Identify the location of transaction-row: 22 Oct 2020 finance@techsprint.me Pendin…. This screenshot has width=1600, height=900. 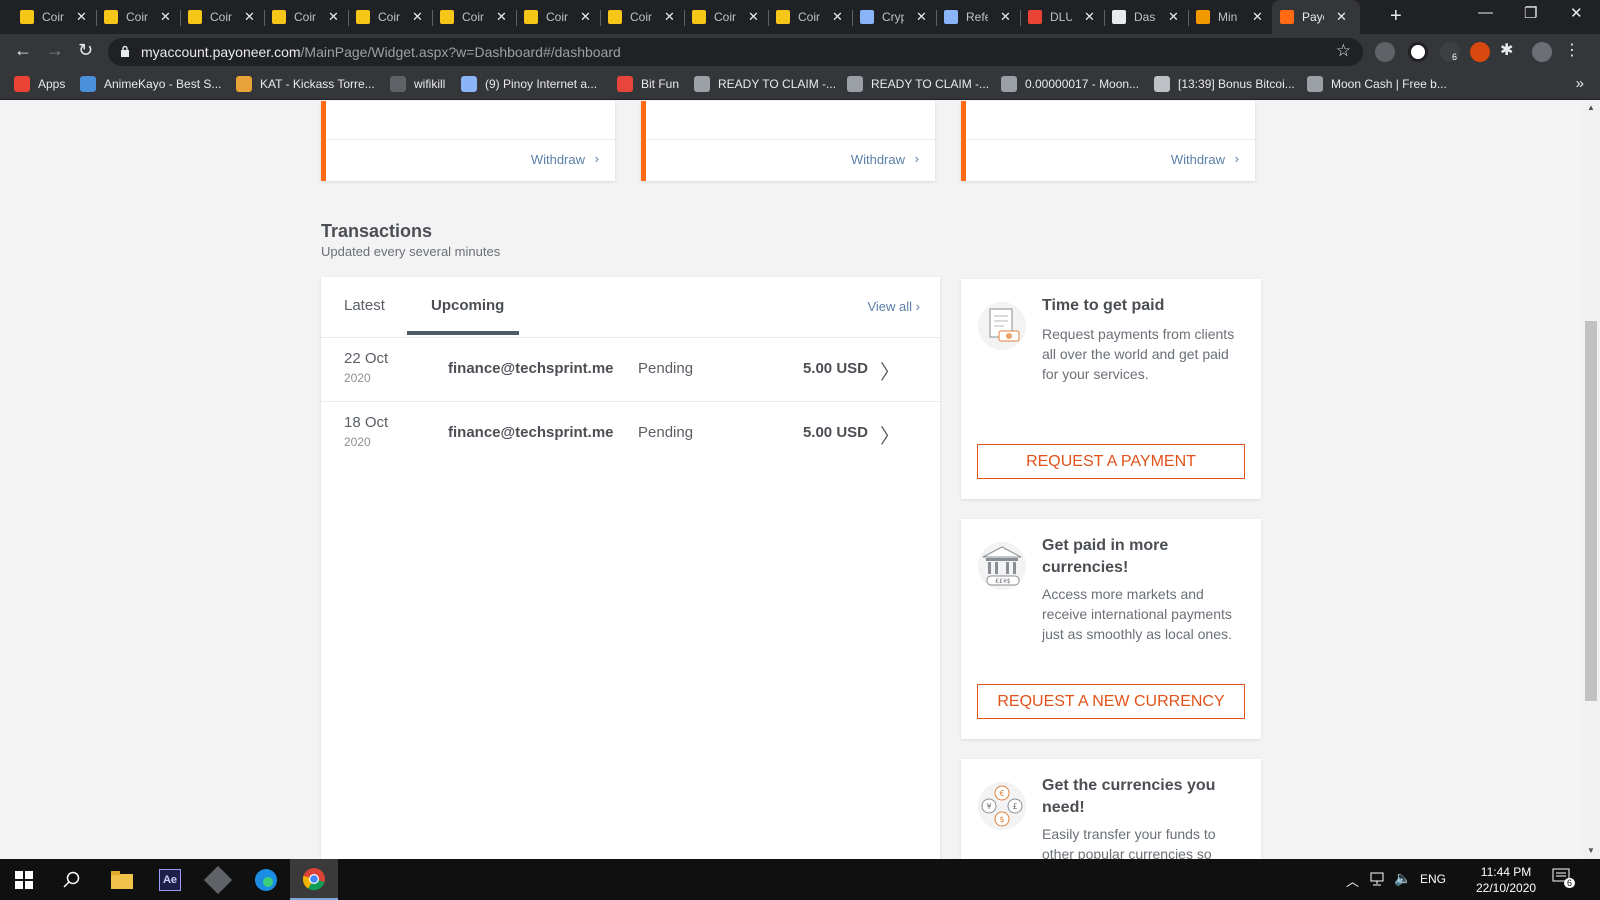
(630, 370).